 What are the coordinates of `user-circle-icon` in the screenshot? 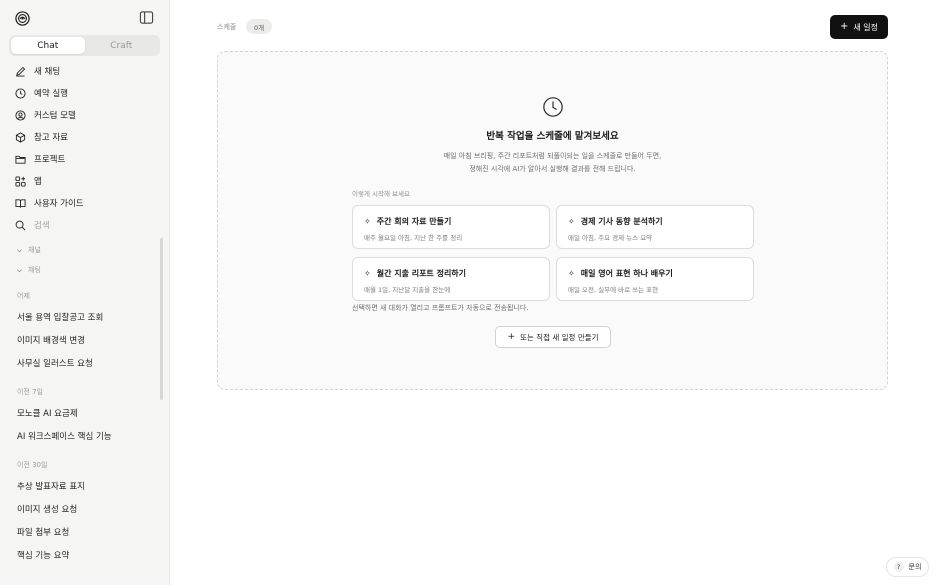 It's located at (20, 115).